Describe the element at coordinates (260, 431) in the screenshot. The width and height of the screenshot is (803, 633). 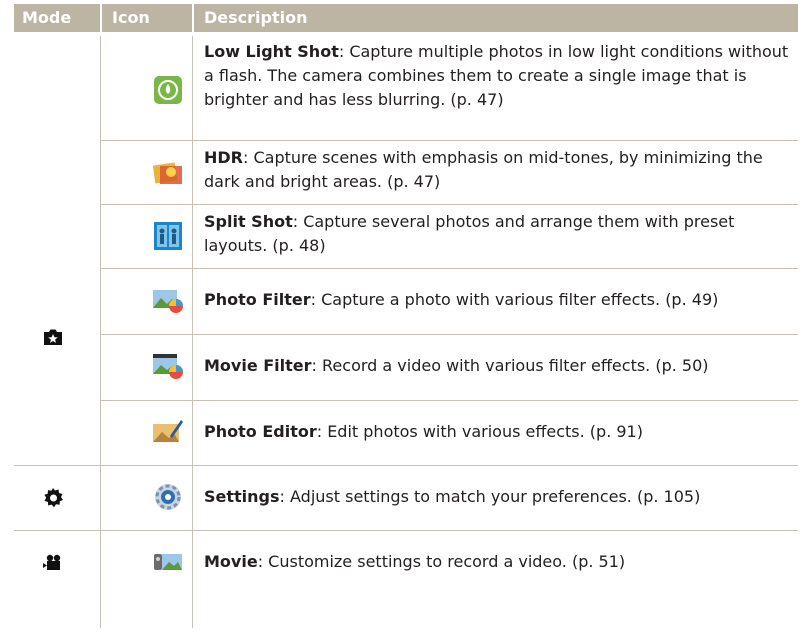
I see `row-title: Photo Editor` at that location.